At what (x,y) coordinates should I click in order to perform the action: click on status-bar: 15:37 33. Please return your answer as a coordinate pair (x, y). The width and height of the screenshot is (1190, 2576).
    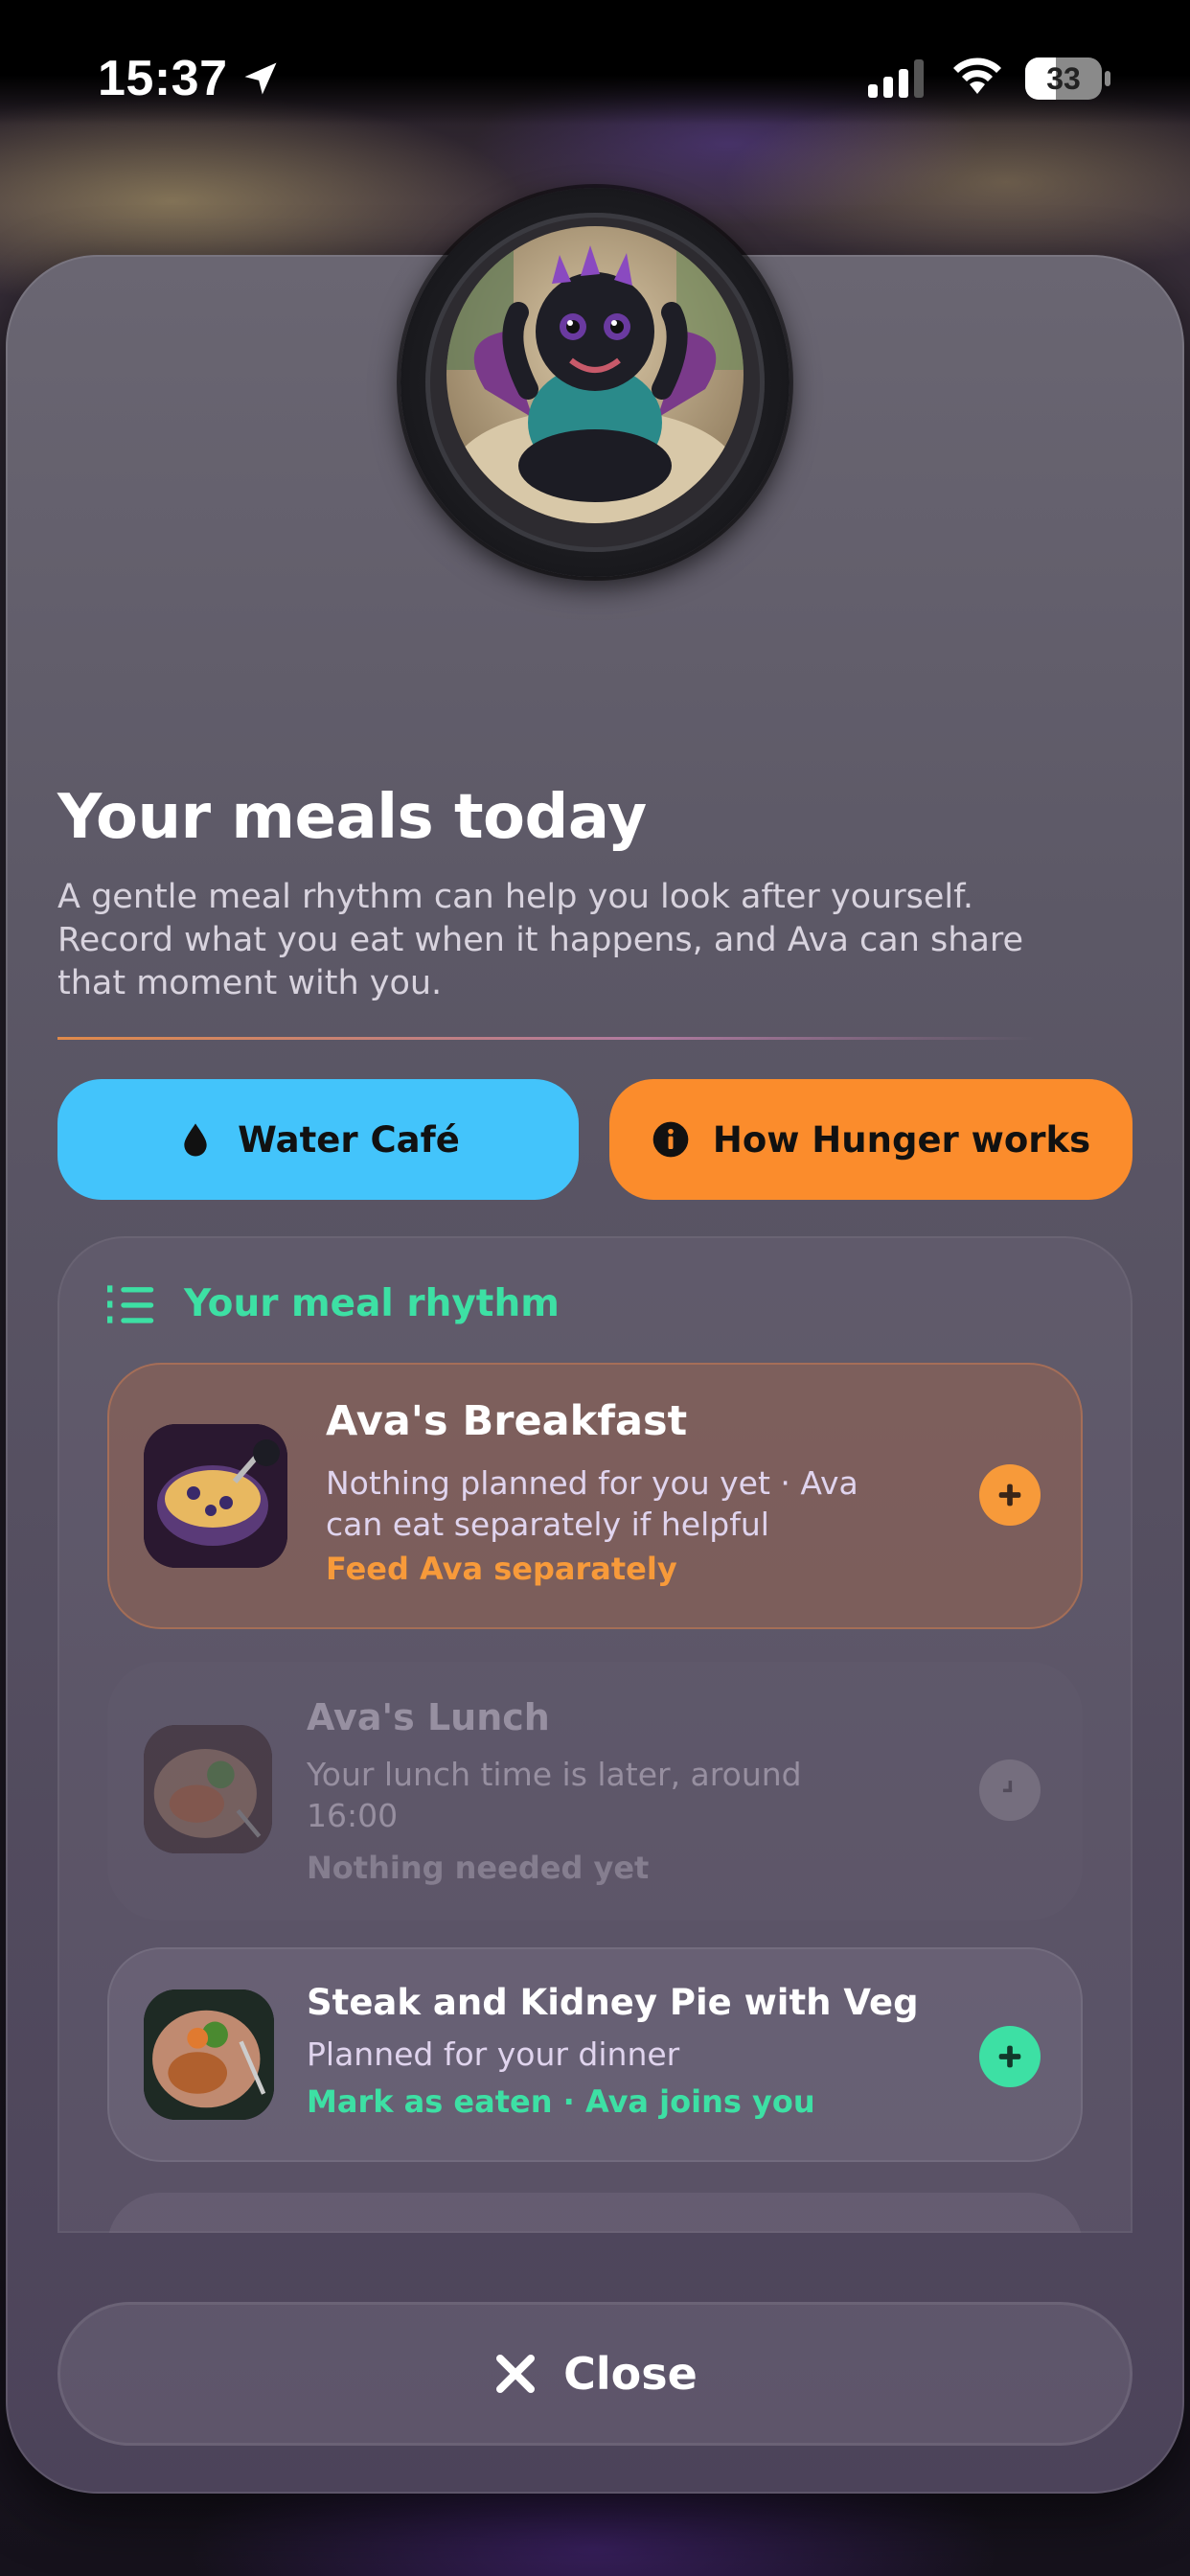
    Looking at the image, I should click on (595, 63).